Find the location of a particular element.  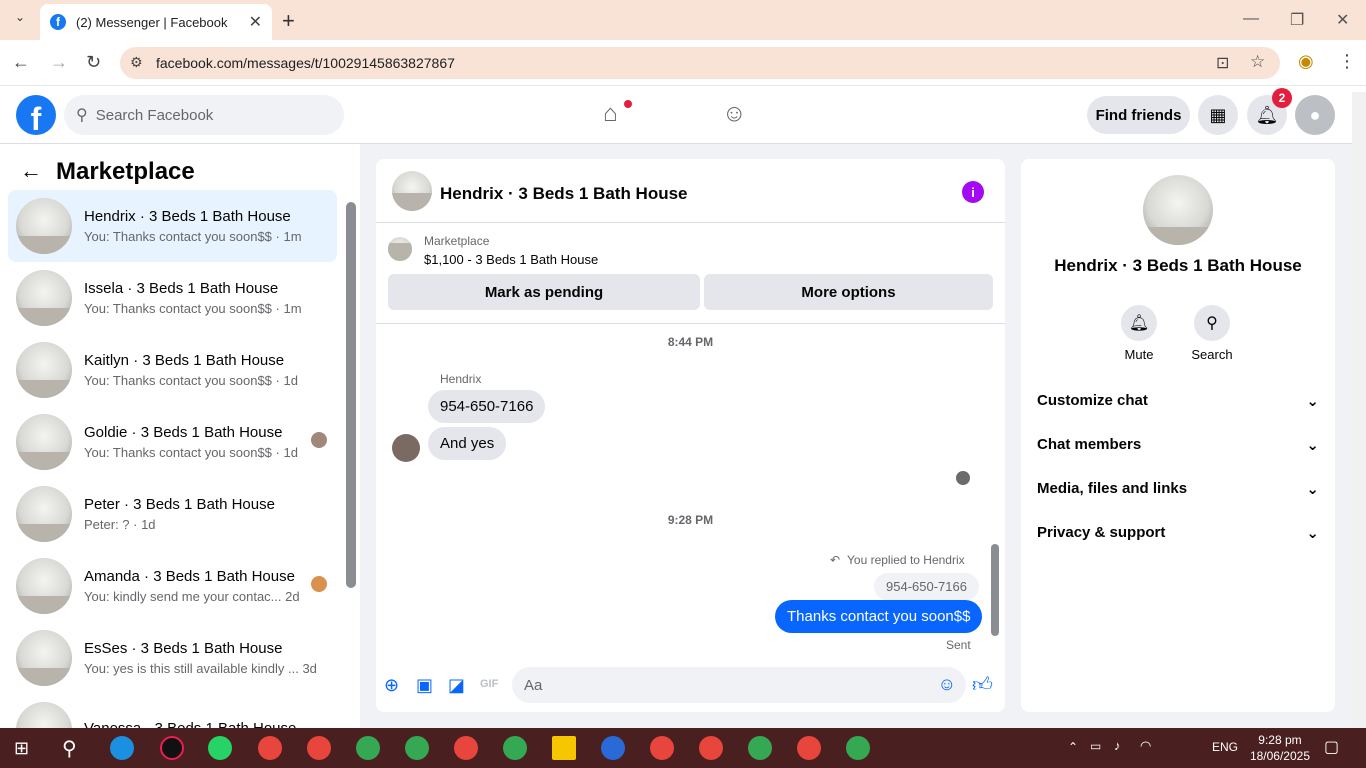

install-app-icon: ⊡ is located at coordinates (1222, 63).